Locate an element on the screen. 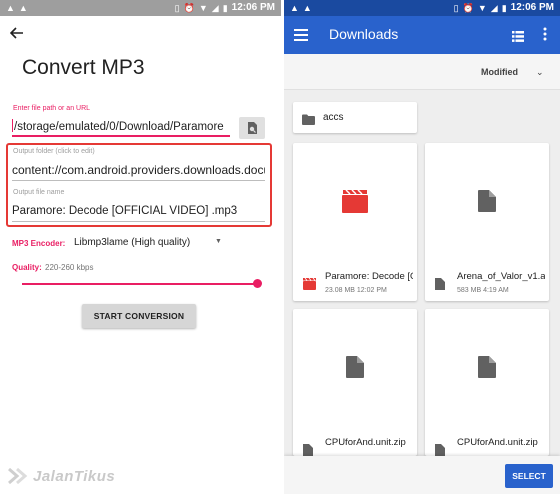 This screenshot has width=560, height=494. quality-label: Quality: is located at coordinates (27, 267).